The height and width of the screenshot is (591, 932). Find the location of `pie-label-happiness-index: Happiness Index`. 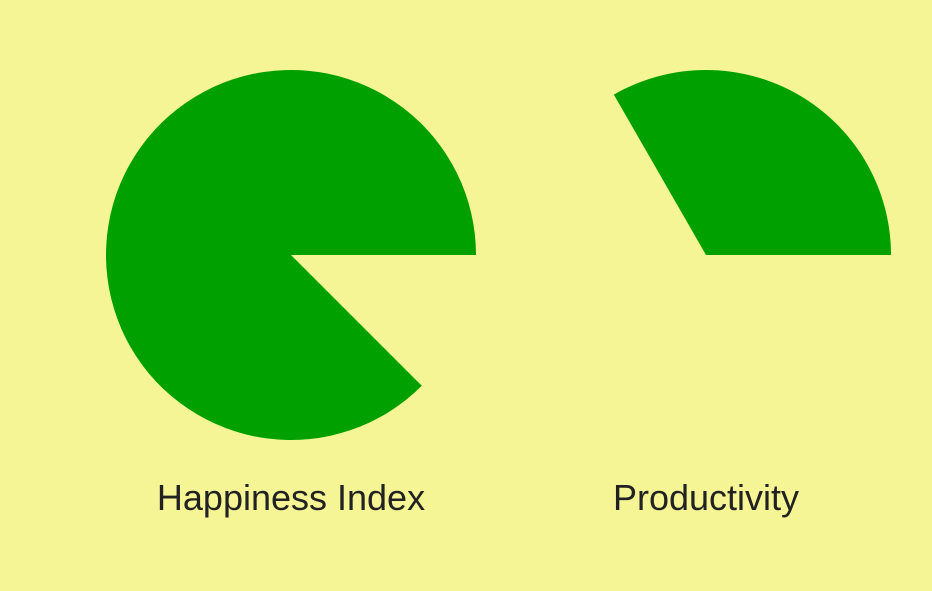

pie-label-happiness-index: Happiness Index is located at coordinates (291, 497).